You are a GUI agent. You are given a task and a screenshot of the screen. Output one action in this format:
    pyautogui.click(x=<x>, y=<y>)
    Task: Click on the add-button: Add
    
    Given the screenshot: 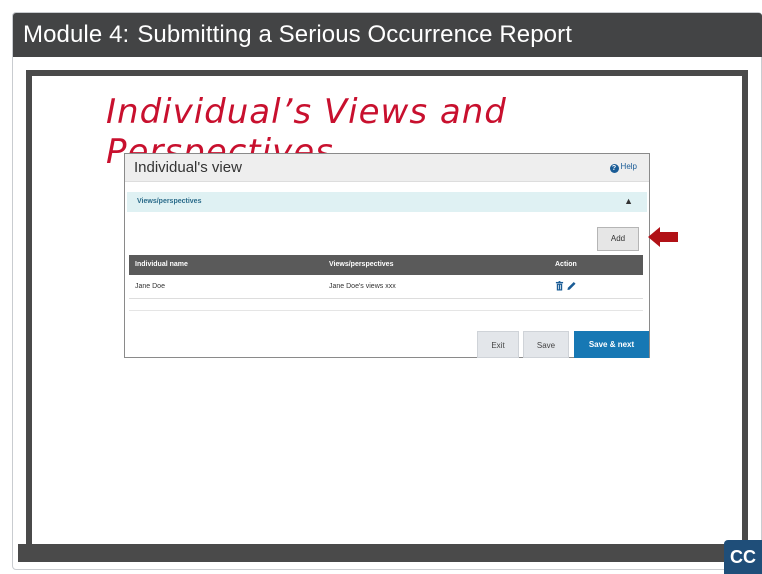 What is the action you would take?
    pyautogui.click(x=618, y=239)
    